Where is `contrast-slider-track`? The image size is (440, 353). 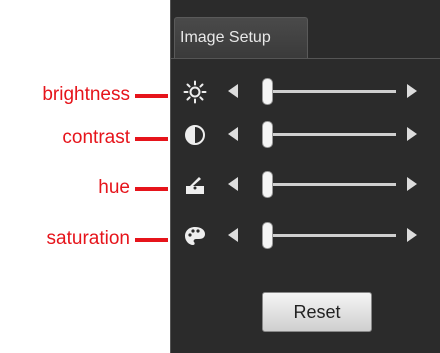 contrast-slider-track is located at coordinates (332, 134).